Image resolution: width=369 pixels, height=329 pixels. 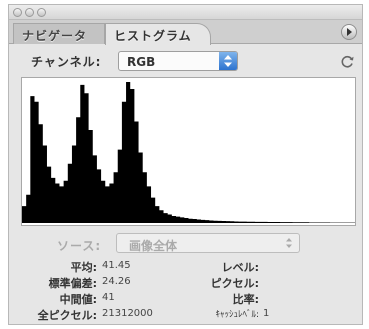 I want to click on channel-select: RGB, so click(x=178, y=61).